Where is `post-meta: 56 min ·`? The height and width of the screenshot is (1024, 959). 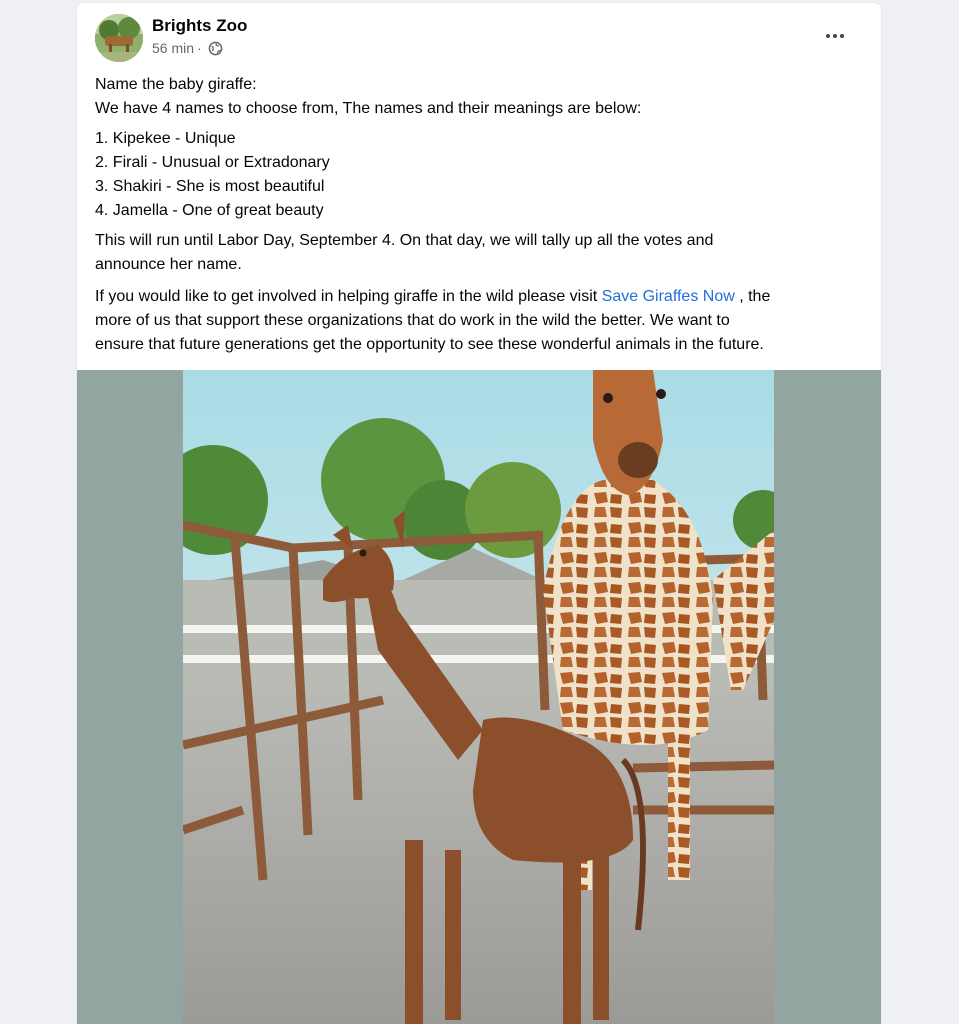
post-meta: 56 min · is located at coordinates (187, 48).